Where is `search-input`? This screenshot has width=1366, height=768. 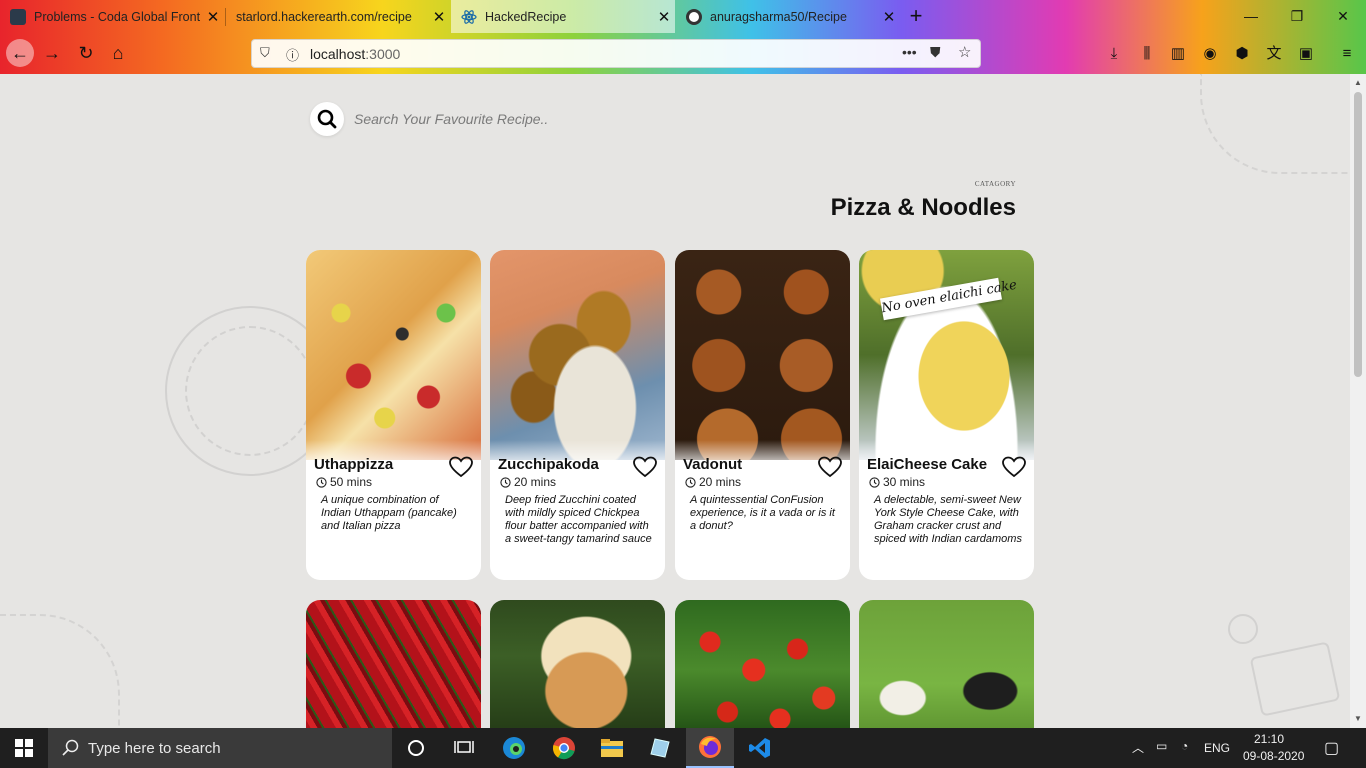
search-input is located at coordinates (514, 119).